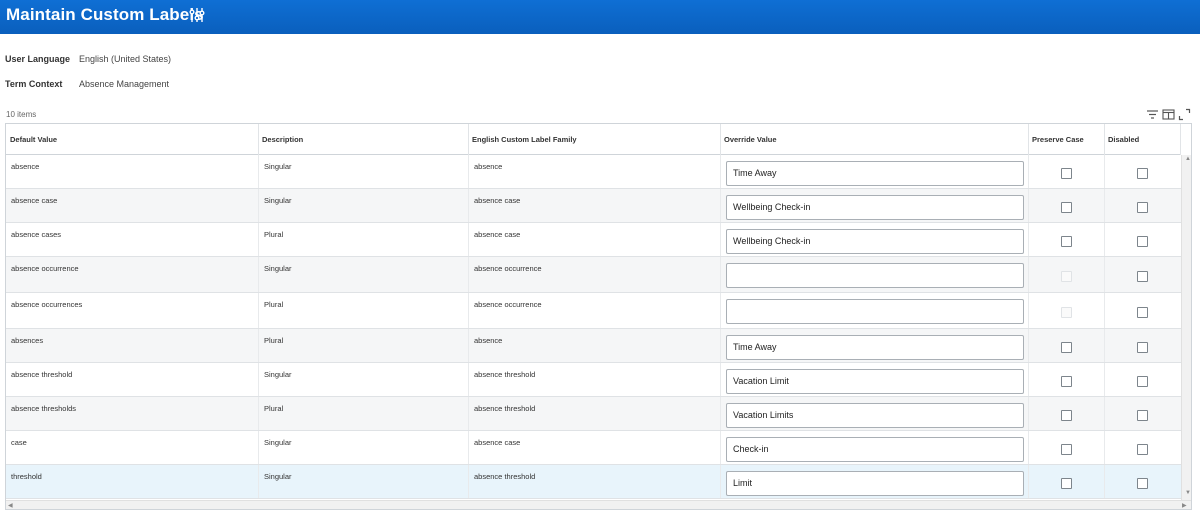 The image size is (1200, 516). What do you see at coordinates (1184, 114) in the screenshot?
I see `fullscreen-icon` at bounding box center [1184, 114].